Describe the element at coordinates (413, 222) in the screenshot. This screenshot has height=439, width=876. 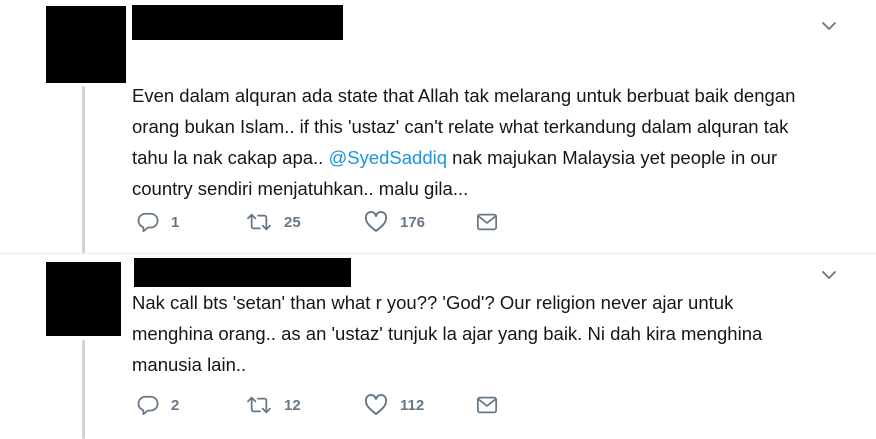
I see `like-count: 176` at that location.